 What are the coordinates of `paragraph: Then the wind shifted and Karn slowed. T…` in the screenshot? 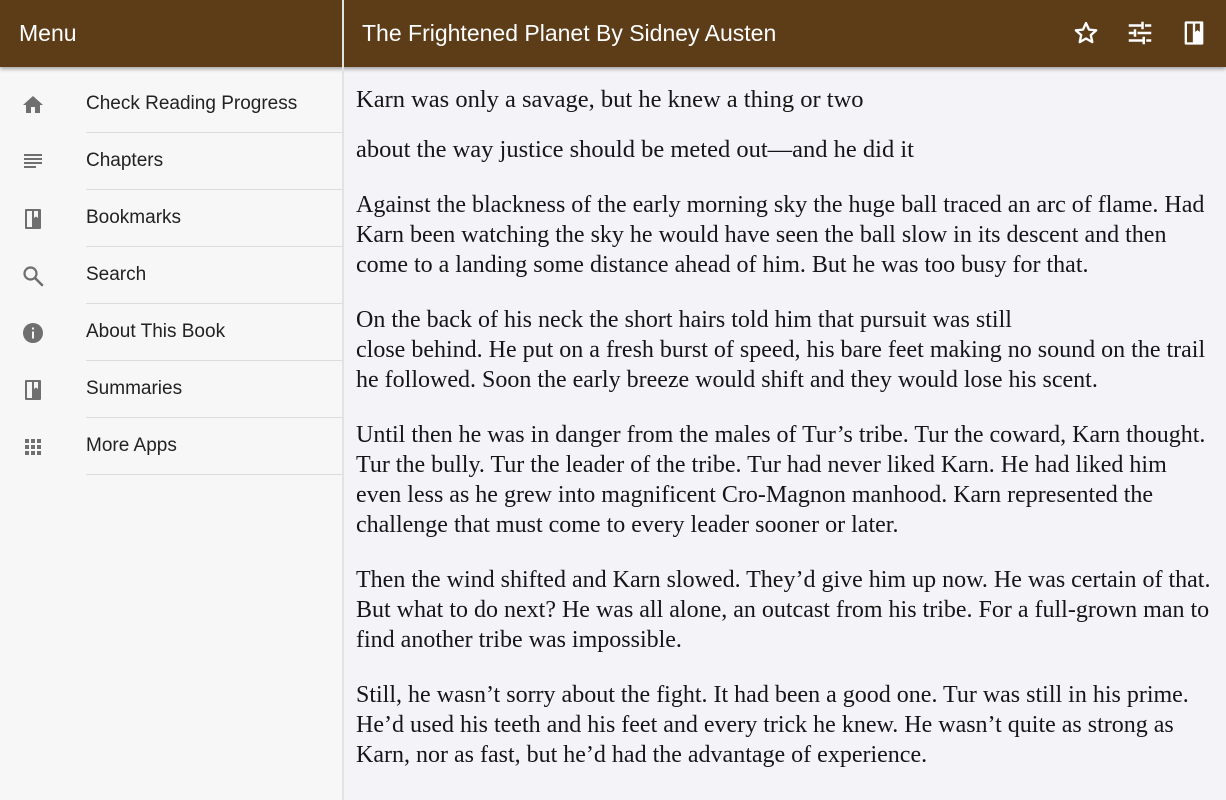 It's located at (783, 610).